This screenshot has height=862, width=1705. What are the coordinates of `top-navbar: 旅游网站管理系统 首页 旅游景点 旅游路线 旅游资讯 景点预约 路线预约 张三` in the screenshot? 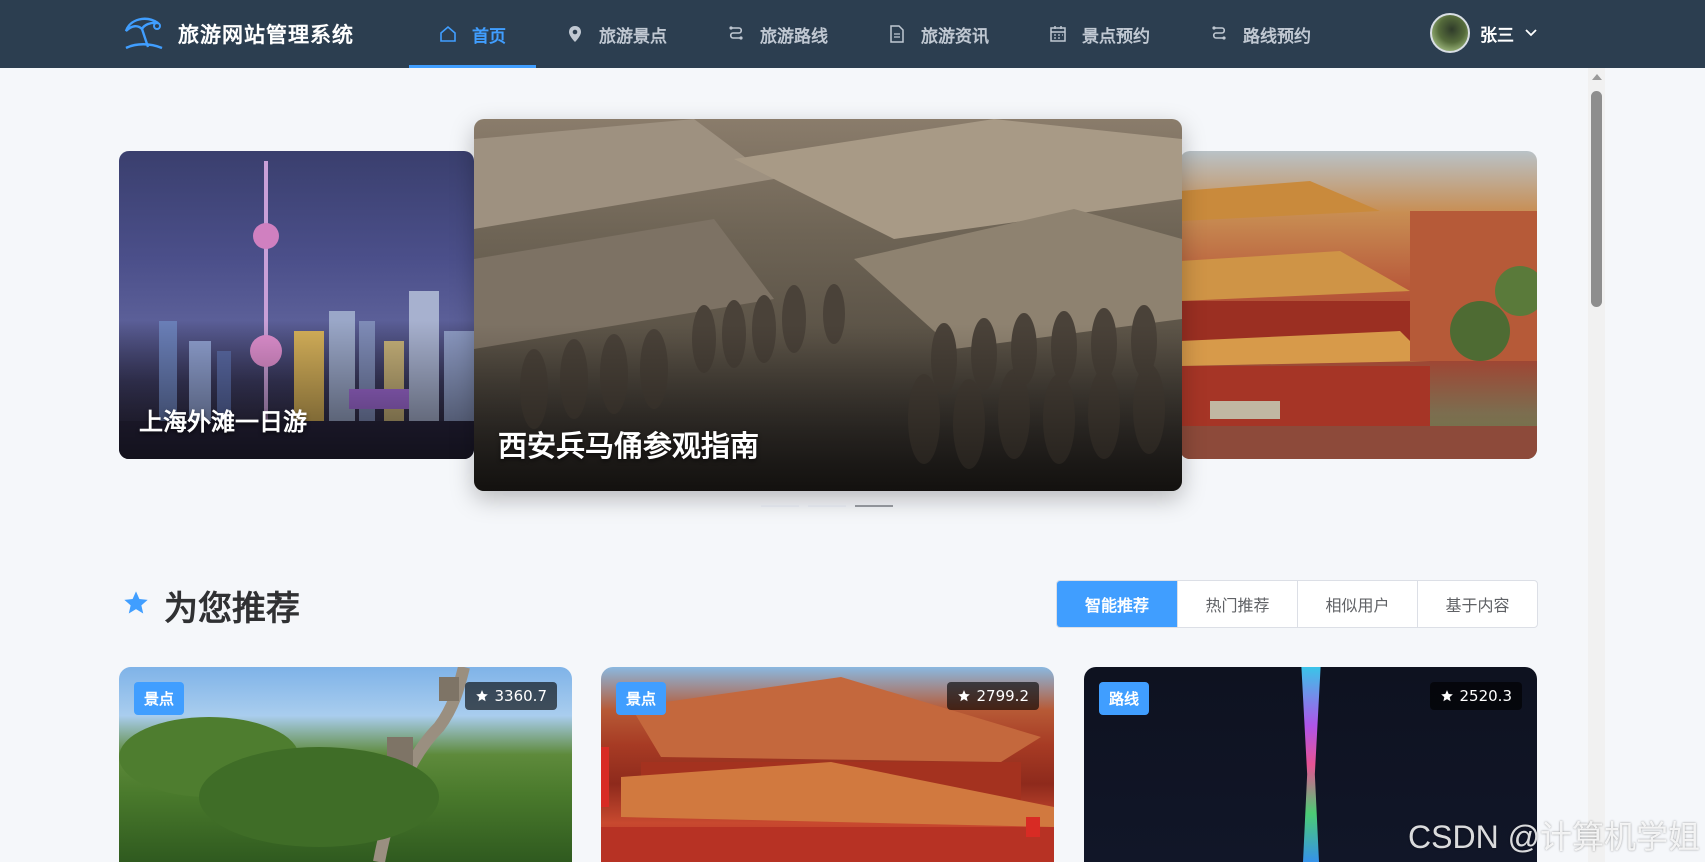 It's located at (852, 34).